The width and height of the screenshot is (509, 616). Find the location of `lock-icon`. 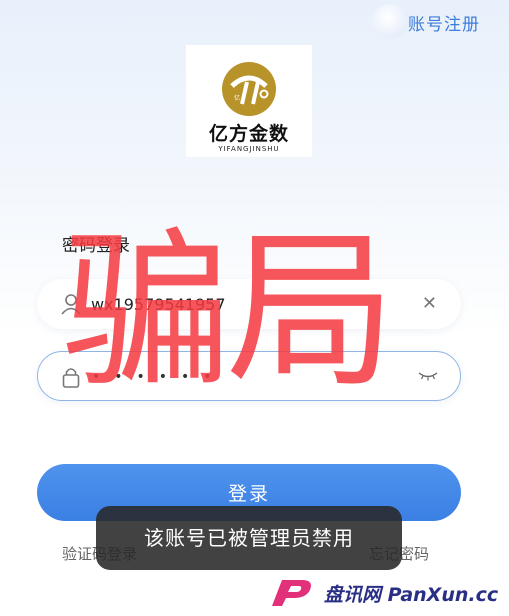

lock-icon is located at coordinates (71, 378).